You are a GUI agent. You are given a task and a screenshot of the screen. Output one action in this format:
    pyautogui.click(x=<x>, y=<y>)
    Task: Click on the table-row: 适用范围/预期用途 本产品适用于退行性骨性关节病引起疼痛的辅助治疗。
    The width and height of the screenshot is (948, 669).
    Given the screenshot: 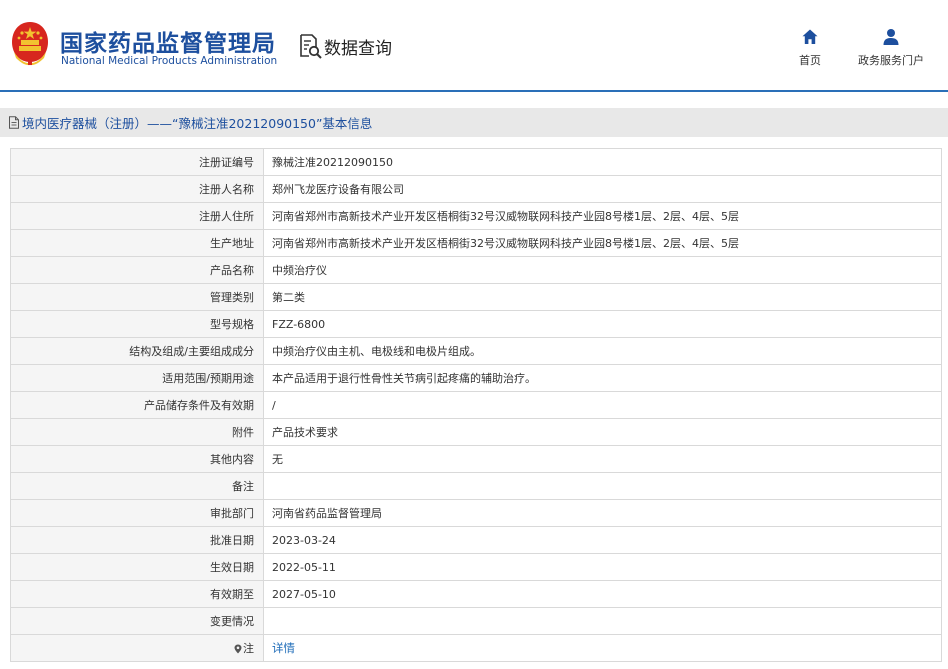 What is the action you would take?
    pyautogui.click(x=476, y=378)
    